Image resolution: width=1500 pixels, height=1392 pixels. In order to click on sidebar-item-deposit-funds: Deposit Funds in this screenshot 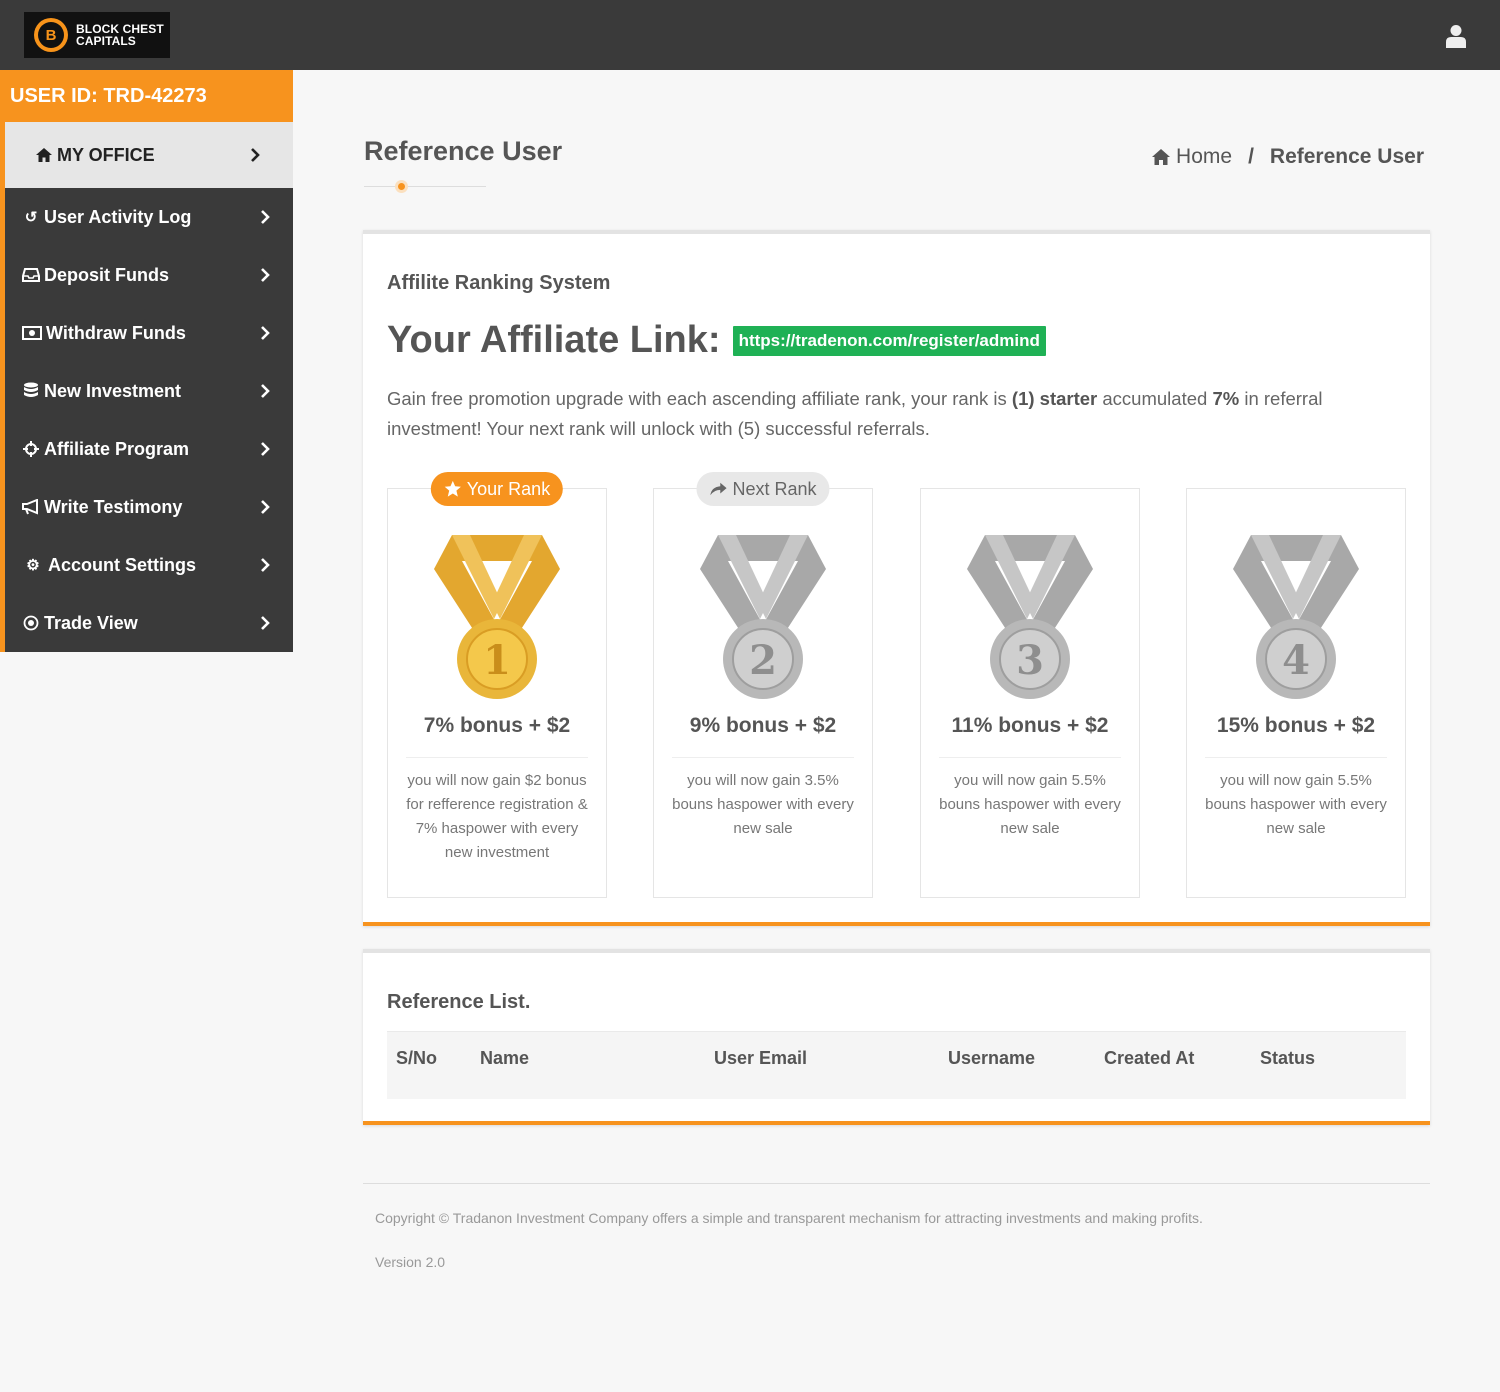, I will do `click(149, 275)`.